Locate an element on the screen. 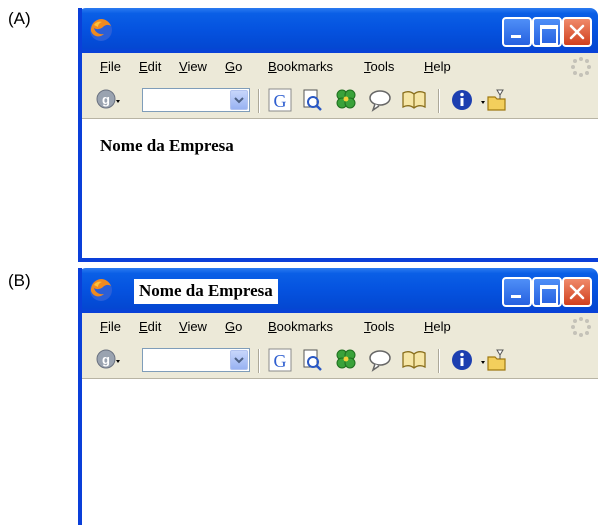 This screenshot has width=598, height=525. page-heading: Nome da Empresa is located at coordinates (167, 145).